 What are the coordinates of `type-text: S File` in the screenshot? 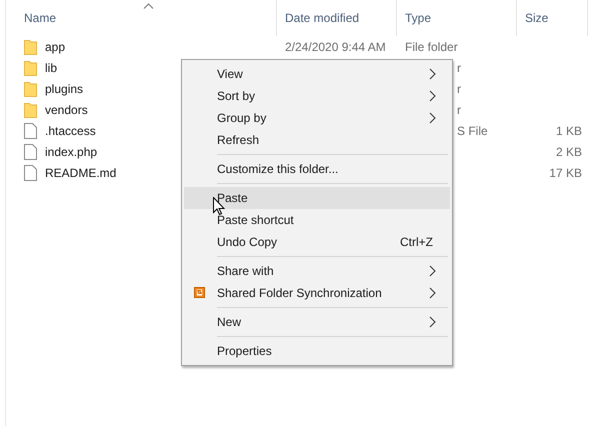 It's located at (472, 131).